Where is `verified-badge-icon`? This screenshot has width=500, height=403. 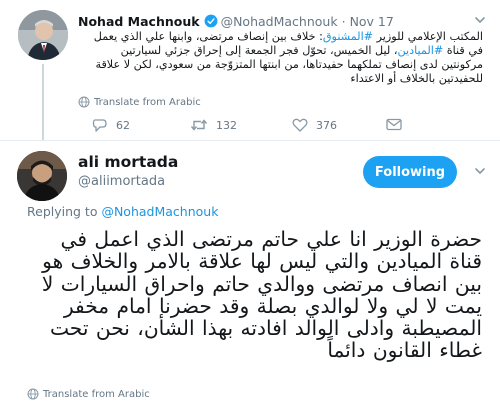 verified-badge-icon is located at coordinates (210, 21).